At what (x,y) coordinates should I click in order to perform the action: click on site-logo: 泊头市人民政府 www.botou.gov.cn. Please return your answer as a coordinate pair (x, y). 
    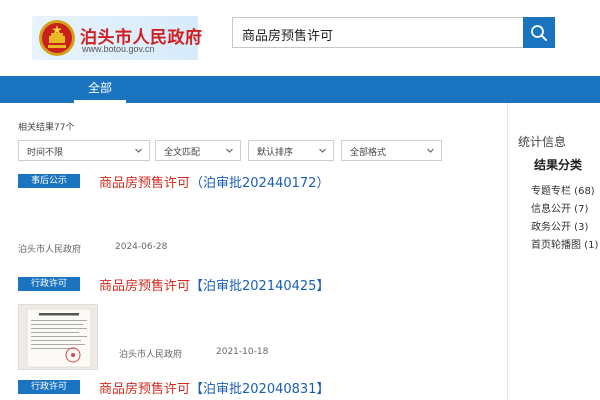
    Looking at the image, I should click on (117, 38).